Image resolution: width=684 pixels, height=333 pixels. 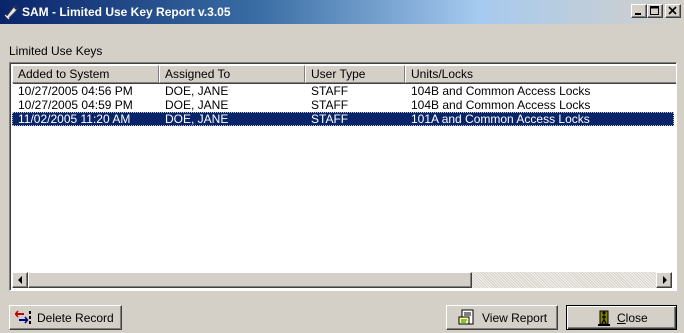 I want to click on title-bar: SAM - Limited Use Key Report v.3.05, so click(x=342, y=12).